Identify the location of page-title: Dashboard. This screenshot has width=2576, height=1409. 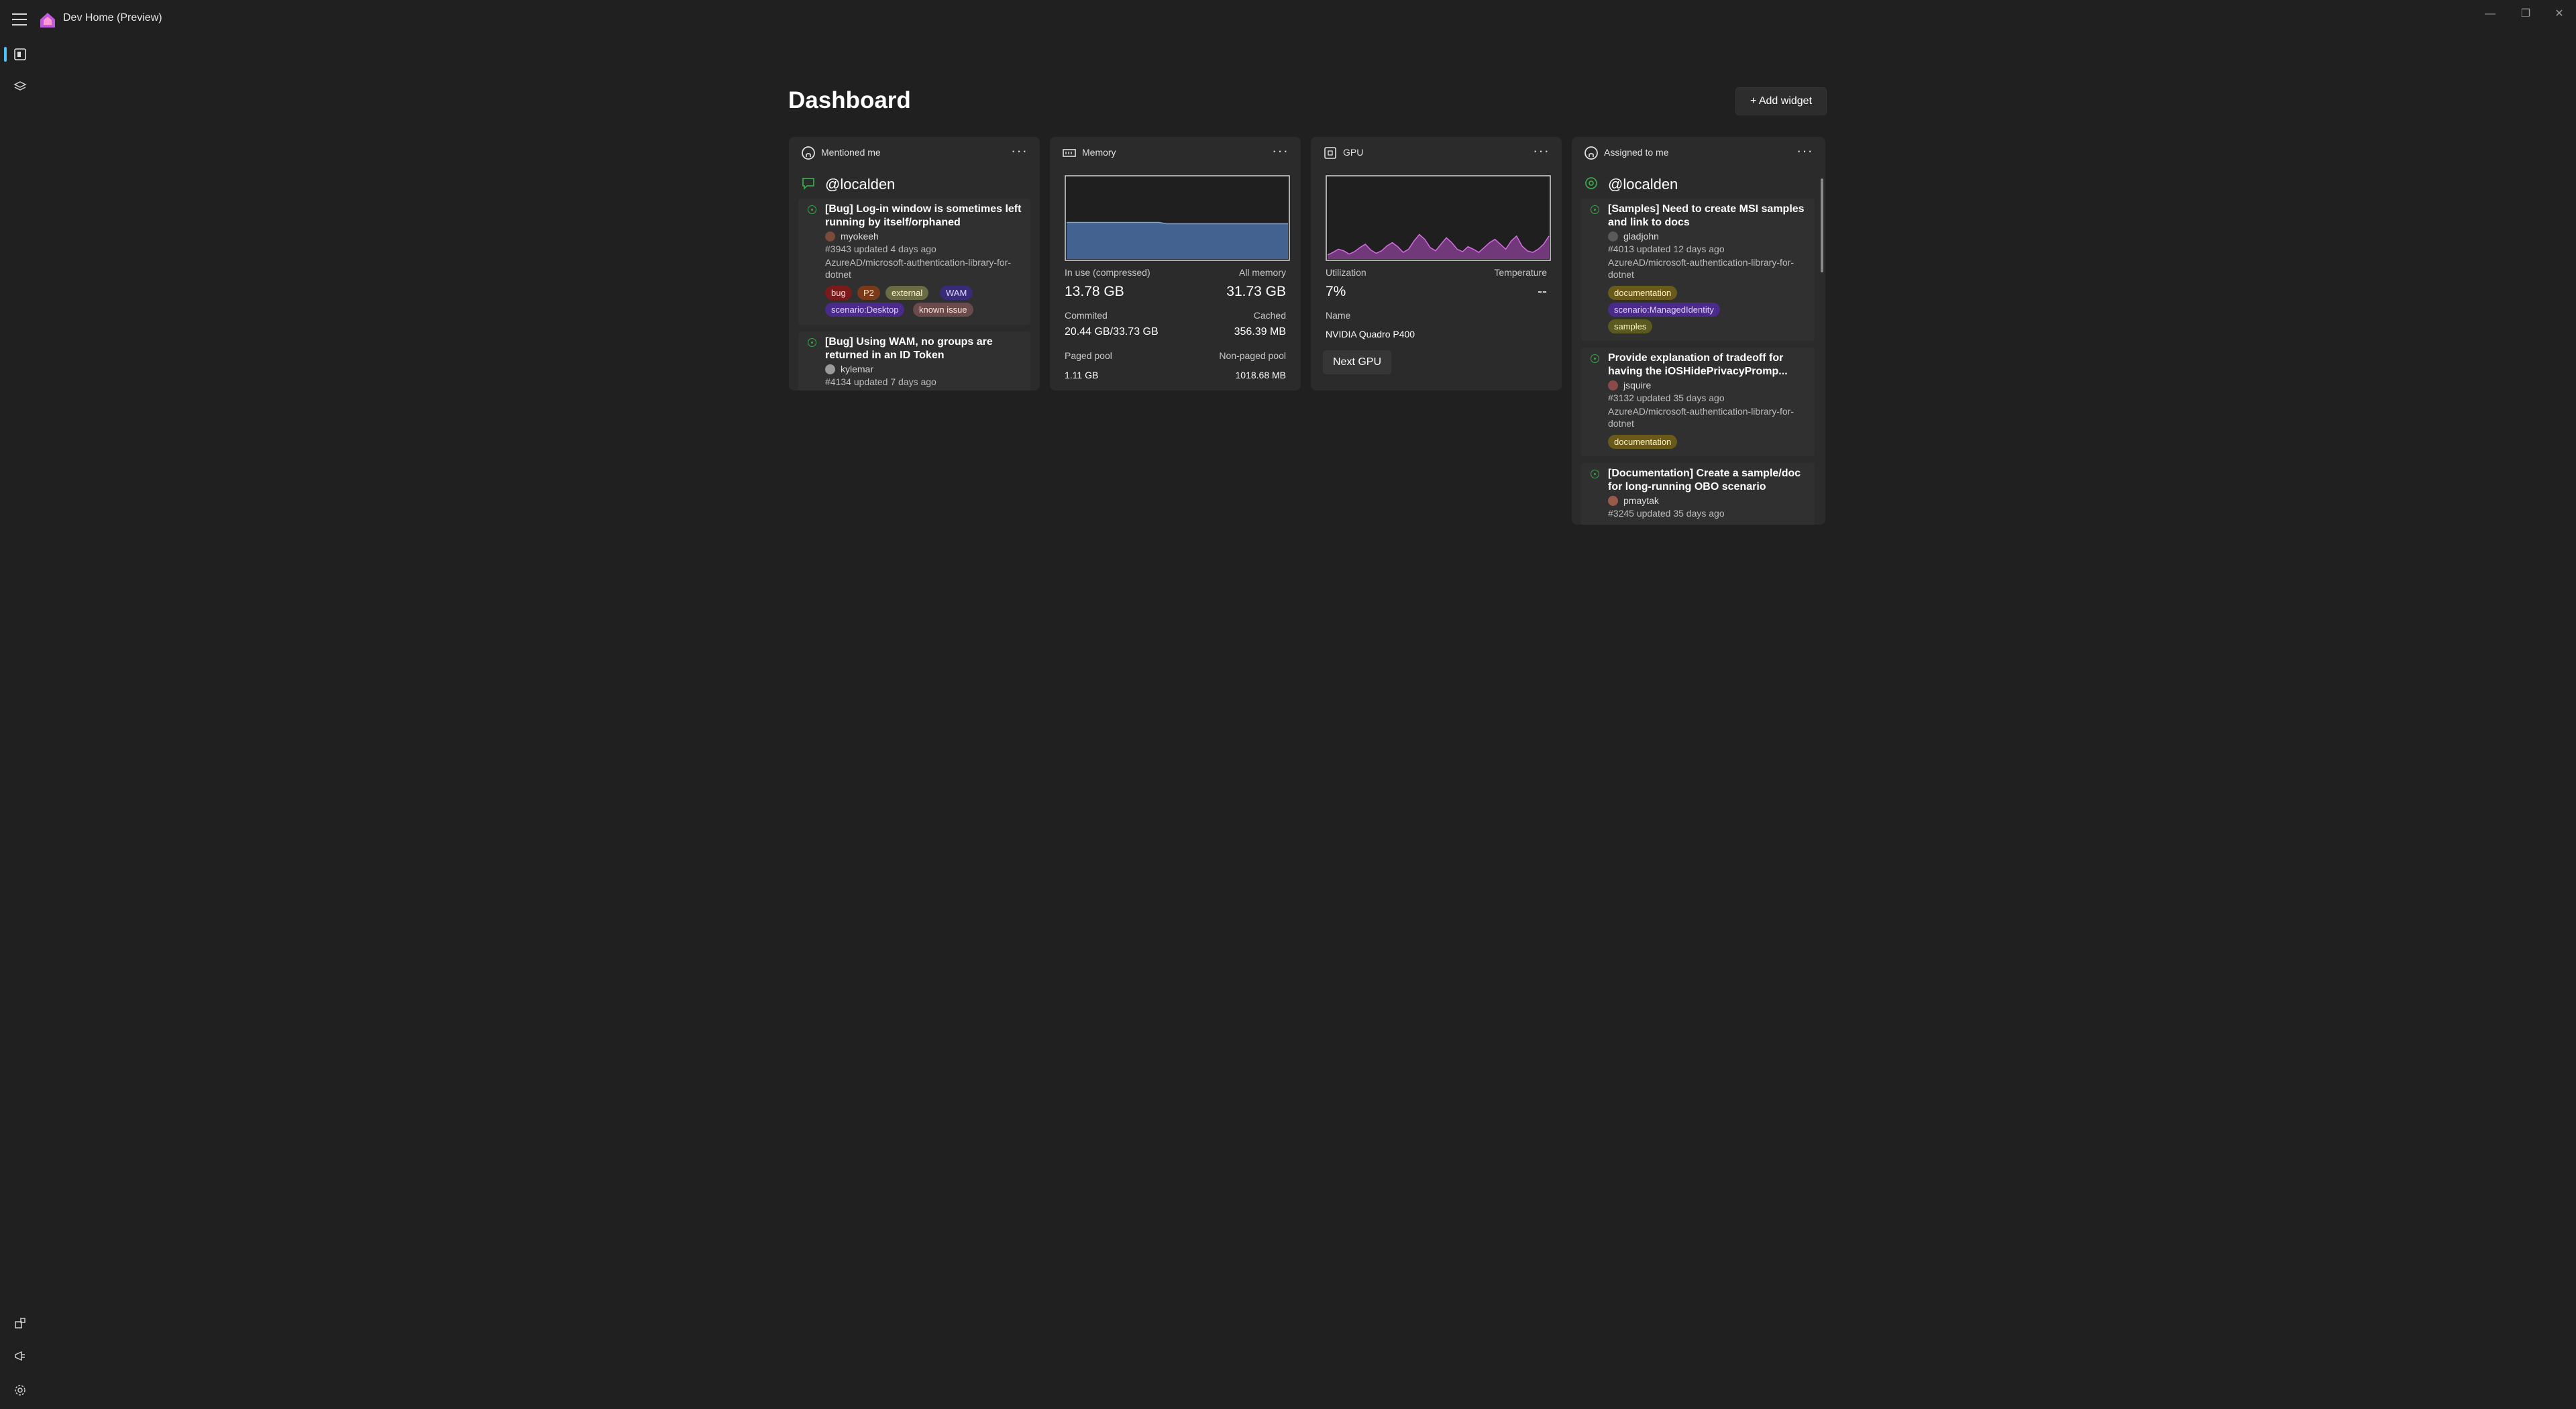
(849, 100).